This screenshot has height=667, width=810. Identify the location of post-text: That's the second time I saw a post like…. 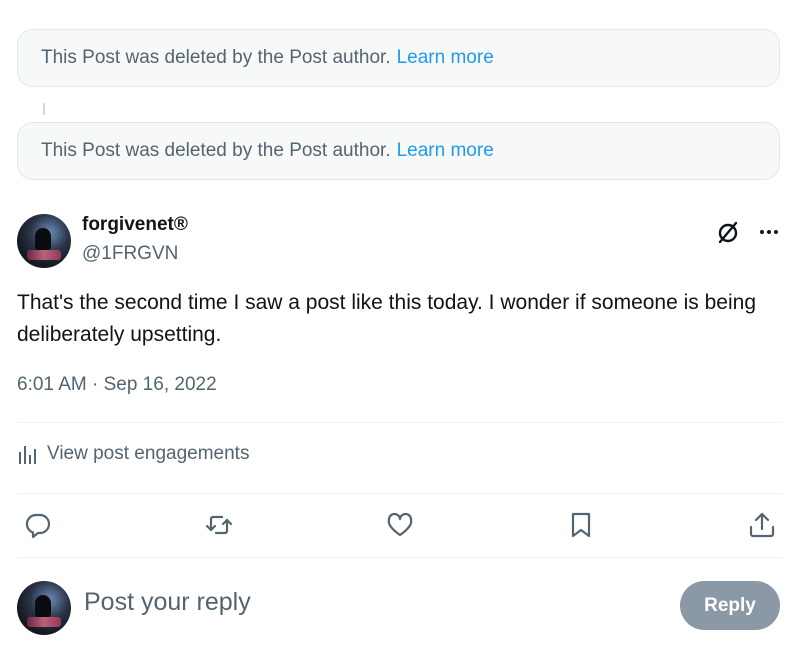
(386, 318).